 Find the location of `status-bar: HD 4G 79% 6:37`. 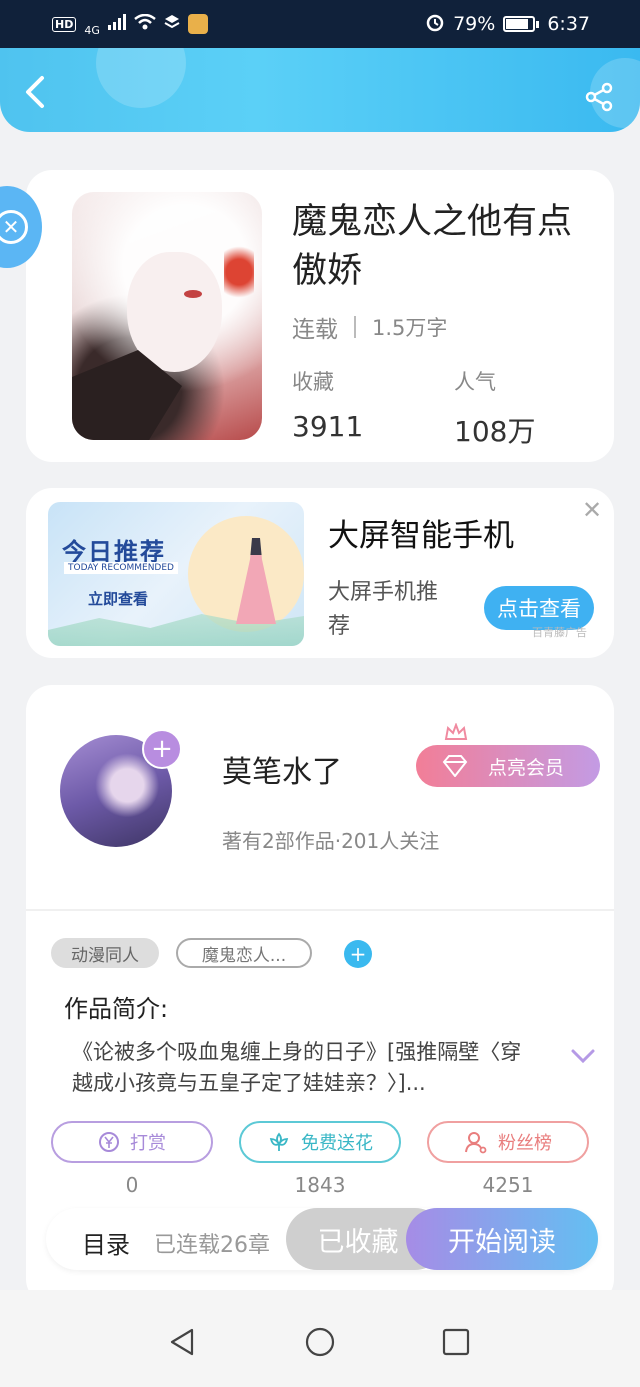

status-bar: HD 4G 79% 6:37 is located at coordinates (320, 24).